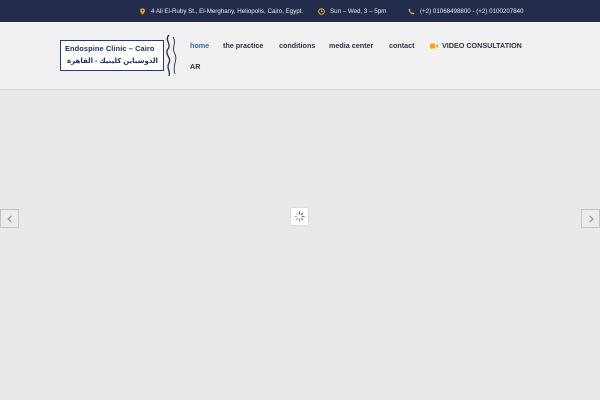 The width and height of the screenshot is (600, 400). Describe the element at coordinates (243, 45) in the screenshot. I see `nav-the-practice: the practice` at that location.